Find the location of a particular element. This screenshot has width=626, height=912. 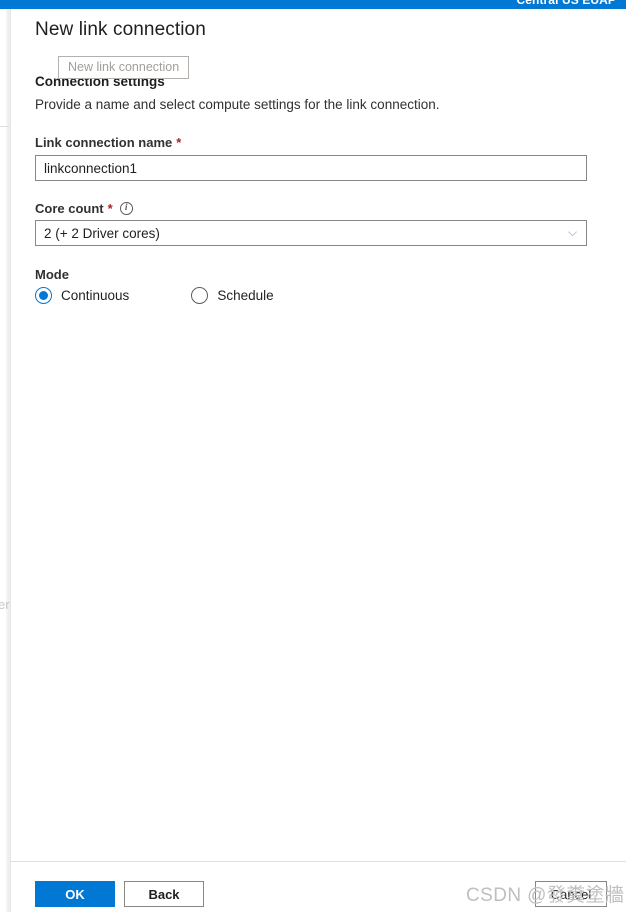

background-clipped-text: er is located at coordinates (5, 604).